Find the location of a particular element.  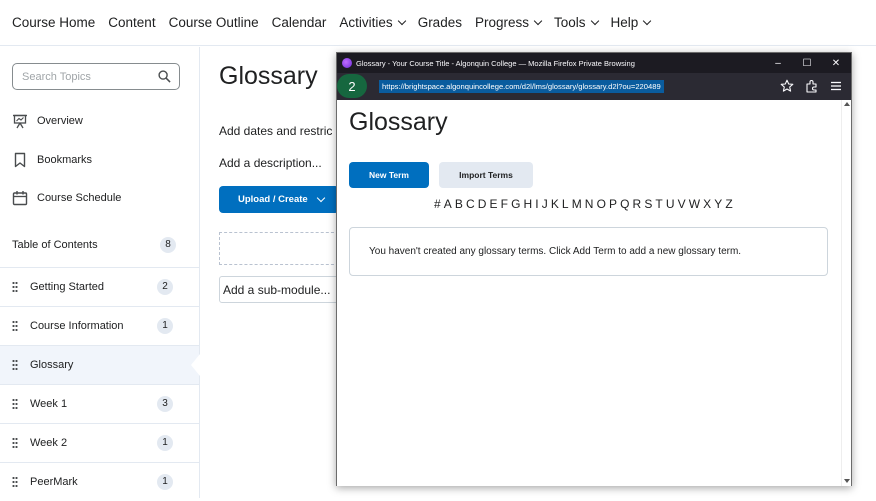

alphabet-letter-link: G is located at coordinates (515, 204).